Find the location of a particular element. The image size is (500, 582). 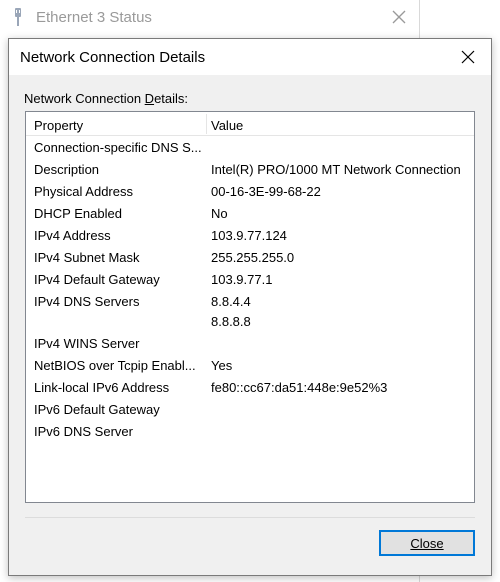

list-item: Physical Address 00-16-3E-99-68-22 is located at coordinates (250, 193).